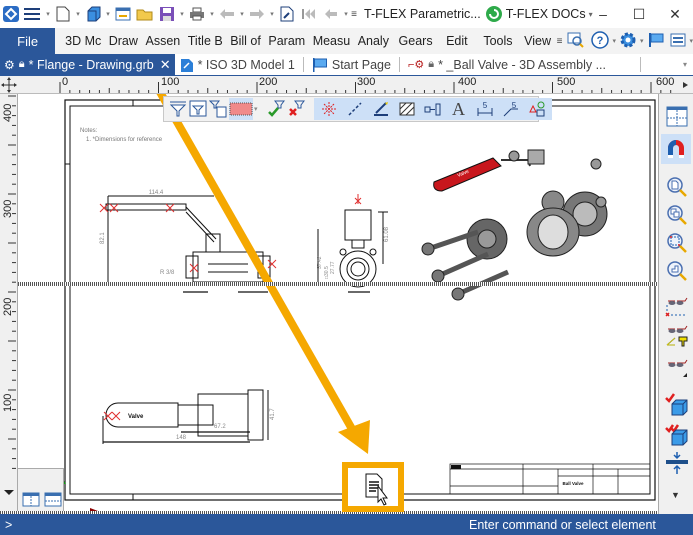  Describe the element at coordinates (198, 109) in the screenshot. I see `filter-window-icon` at that location.